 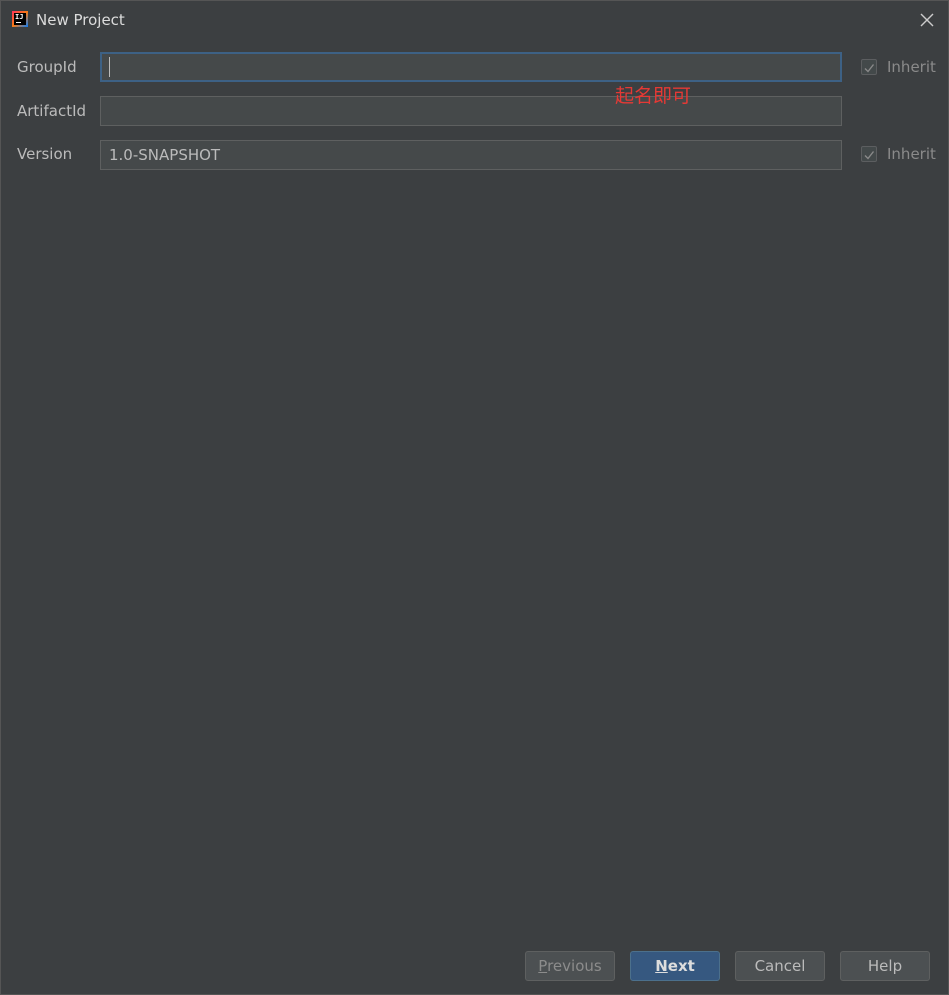 I want to click on next-mnemonic: N, so click(x=661, y=966).